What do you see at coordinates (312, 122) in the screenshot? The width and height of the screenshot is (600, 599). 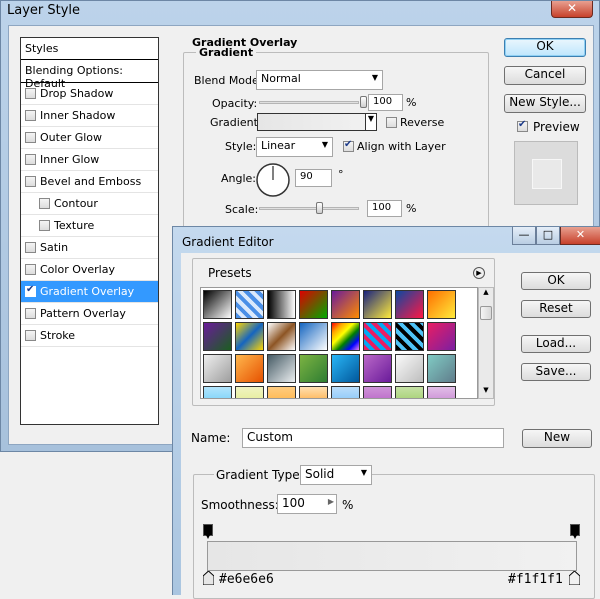 I see `gradient-preview-swatch` at bounding box center [312, 122].